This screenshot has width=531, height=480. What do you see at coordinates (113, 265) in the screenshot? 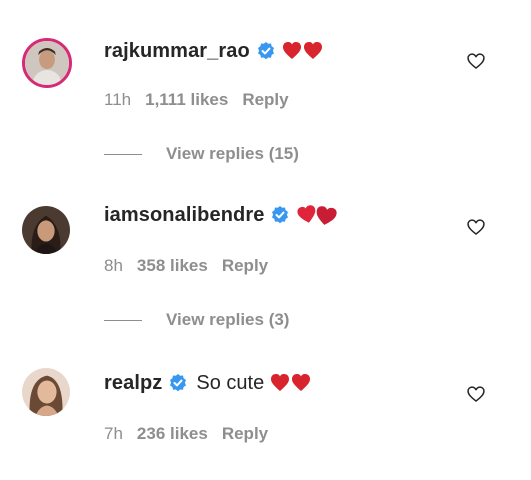
I see `comment-time: 8h` at bounding box center [113, 265].